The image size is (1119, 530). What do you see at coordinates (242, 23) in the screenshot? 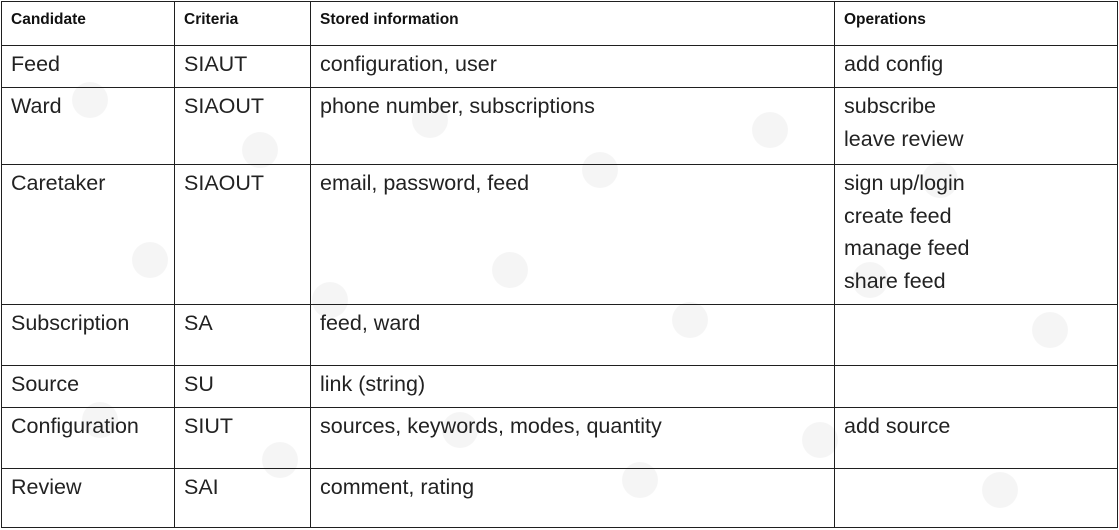
I see `header-criteria: Criteria` at bounding box center [242, 23].